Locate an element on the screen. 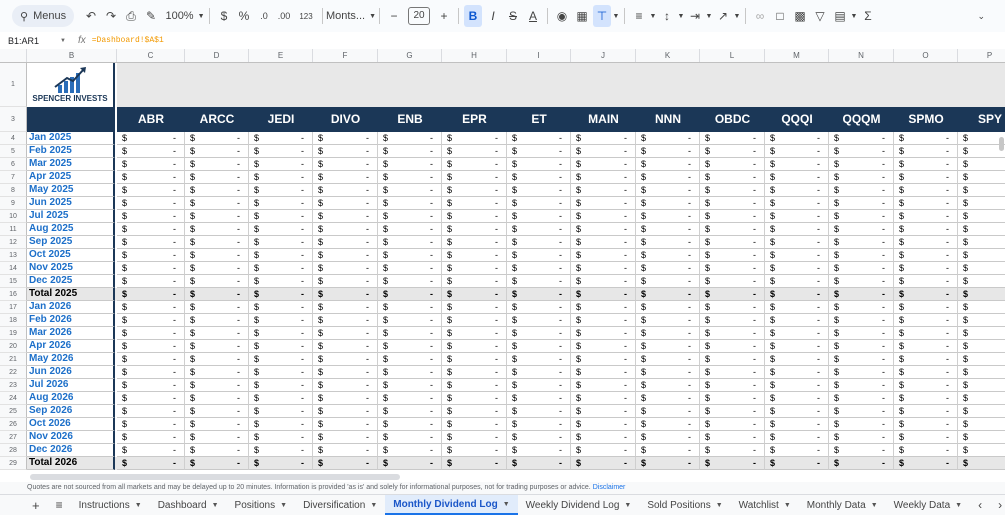  functions-button: Σ is located at coordinates (868, 16).